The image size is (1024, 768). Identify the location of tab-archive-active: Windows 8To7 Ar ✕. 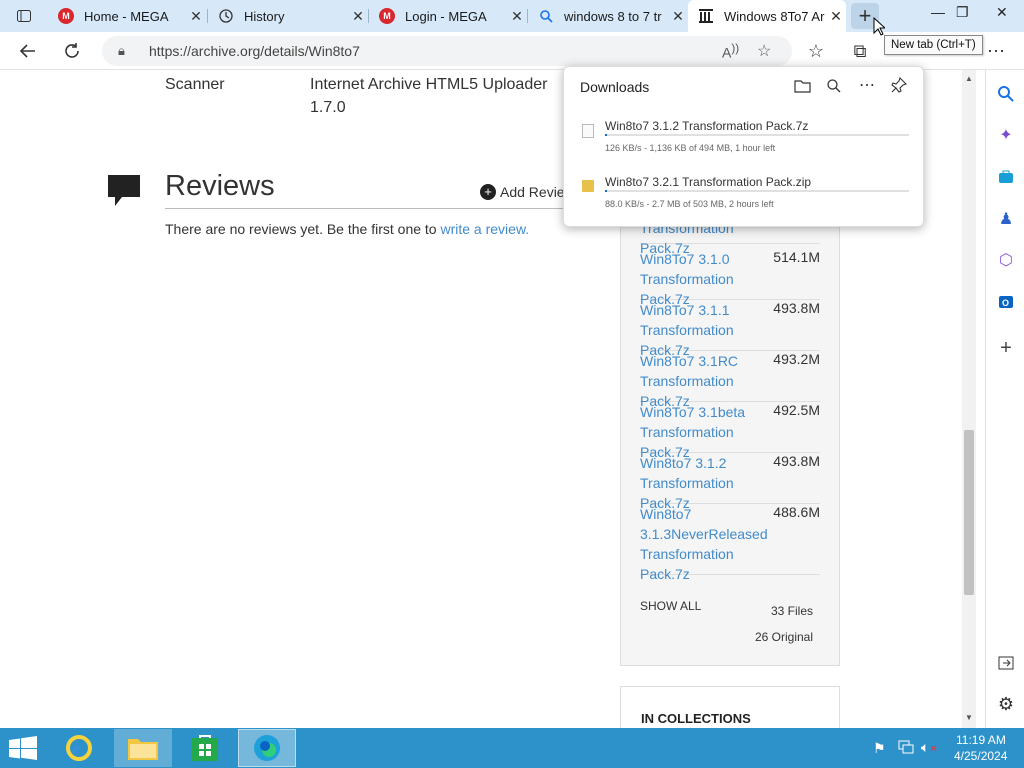
(767, 16).